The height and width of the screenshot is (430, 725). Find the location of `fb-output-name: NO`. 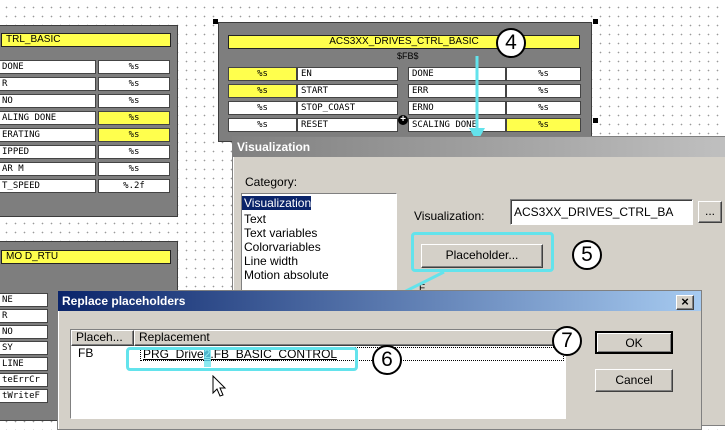

fb-output-name: NO is located at coordinates (48, 101).